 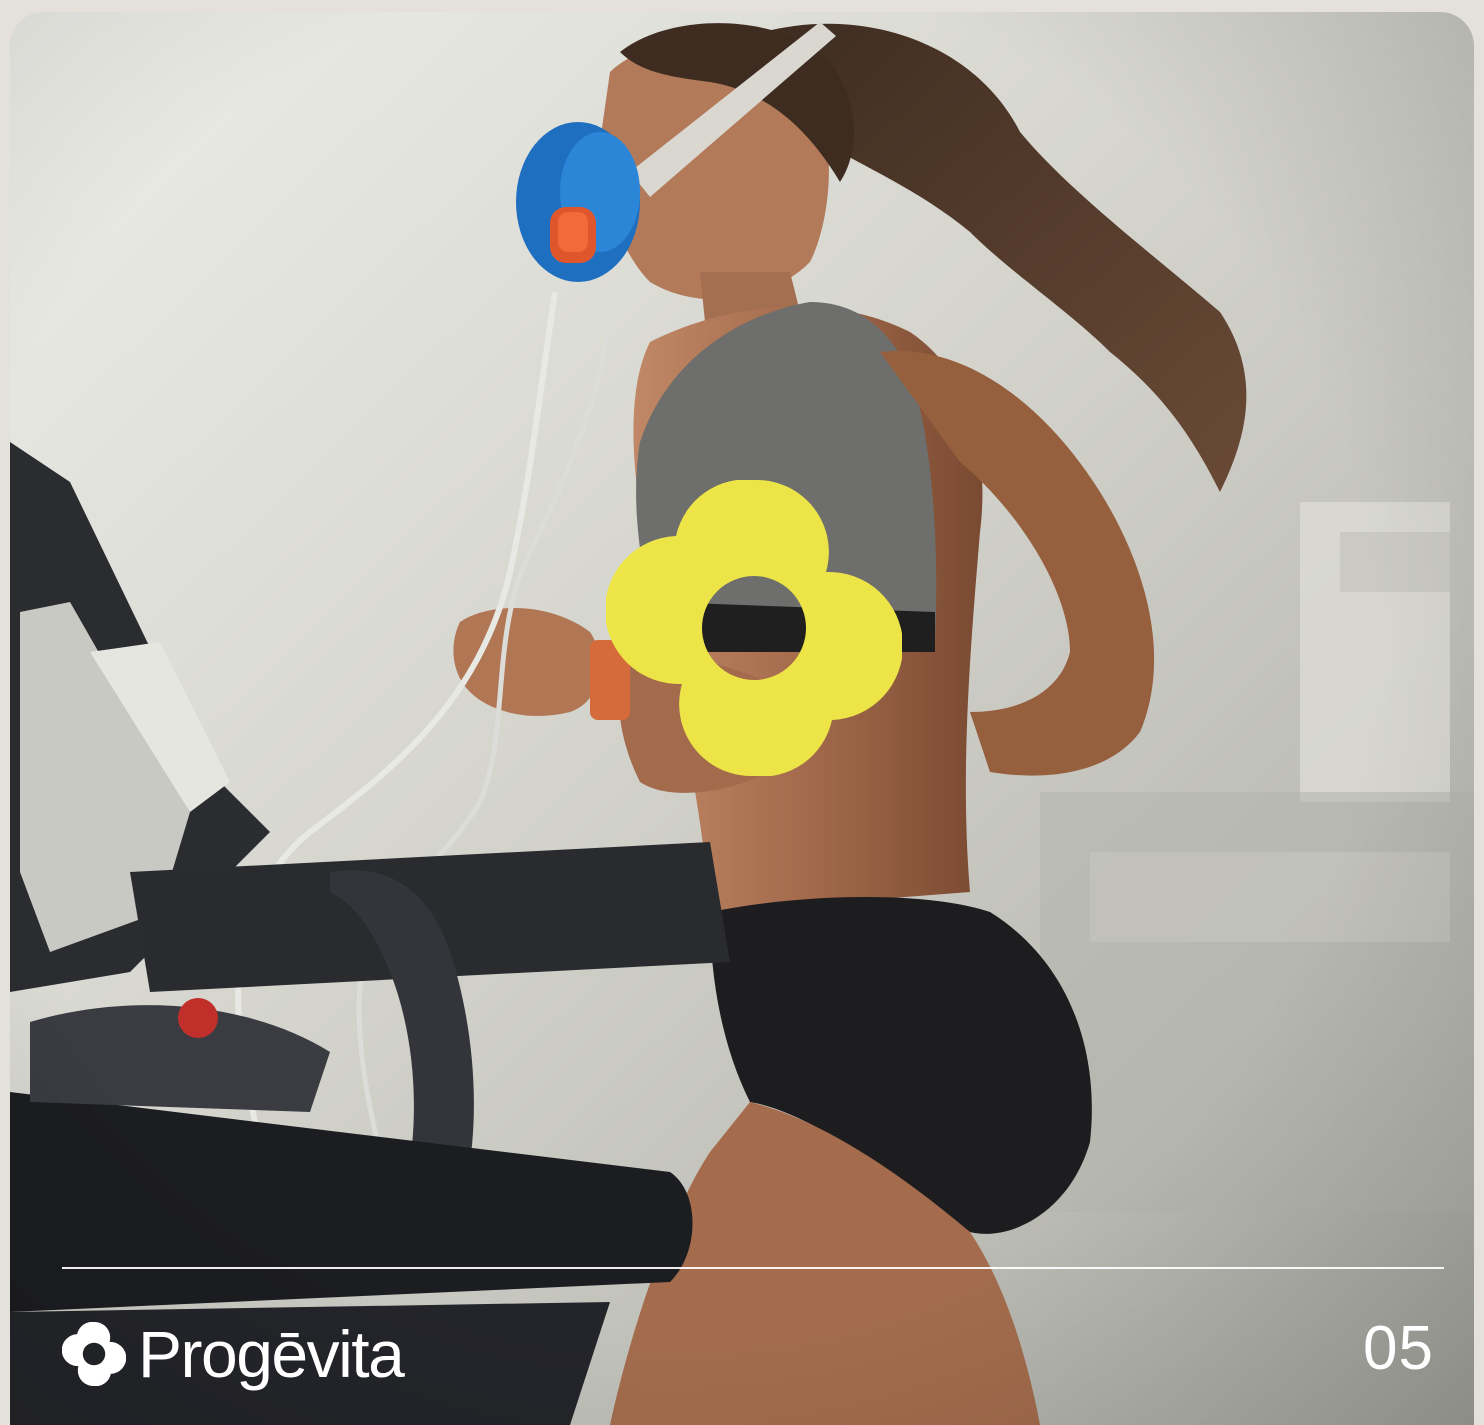 I want to click on slide-number: 05, so click(x=1398, y=1348).